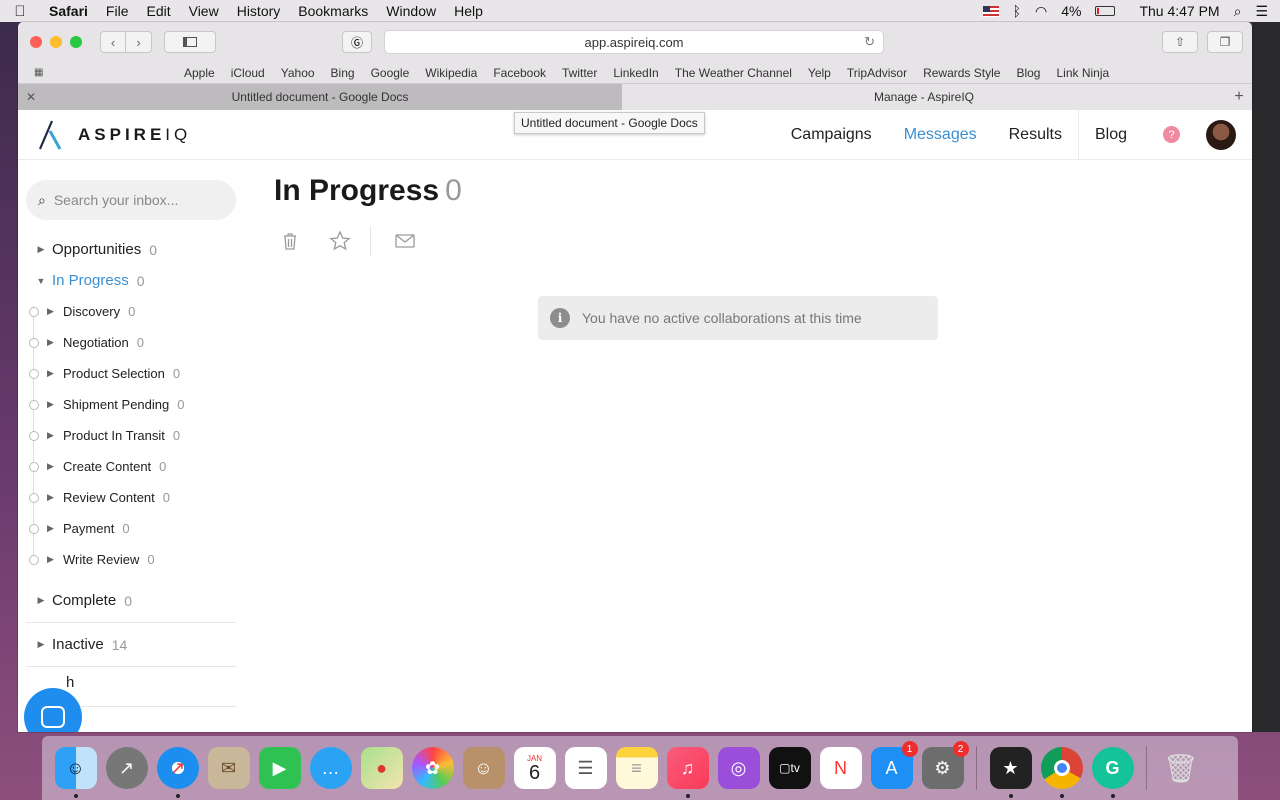  I want to click on dock-system-preferences: ⚙ 2, so click(945, 765).